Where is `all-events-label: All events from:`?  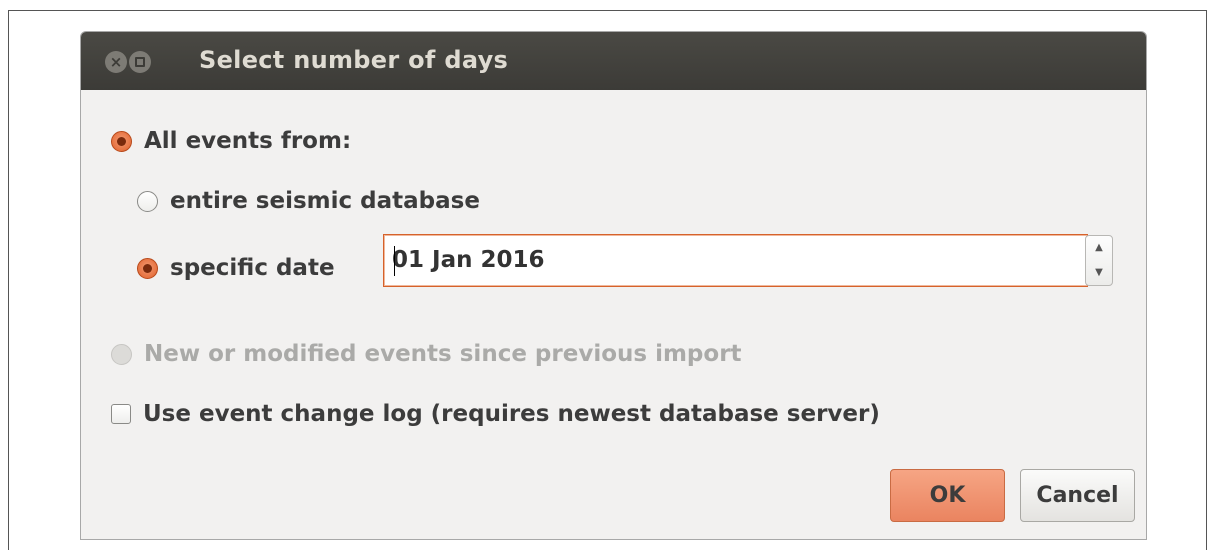
all-events-label: All events from: is located at coordinates (248, 141).